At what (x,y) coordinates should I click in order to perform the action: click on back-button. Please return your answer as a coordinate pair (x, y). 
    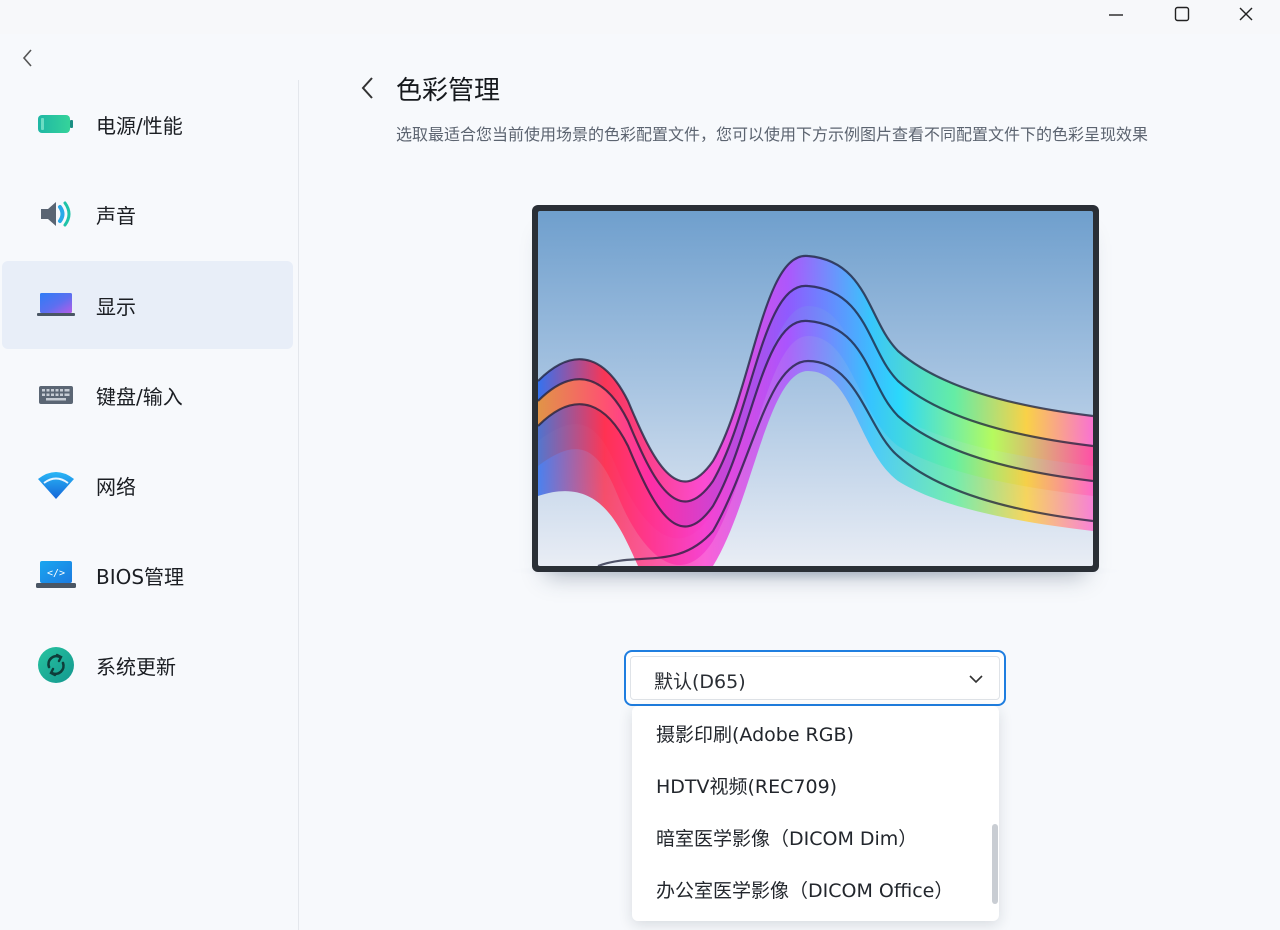
    Looking at the image, I should click on (368, 88).